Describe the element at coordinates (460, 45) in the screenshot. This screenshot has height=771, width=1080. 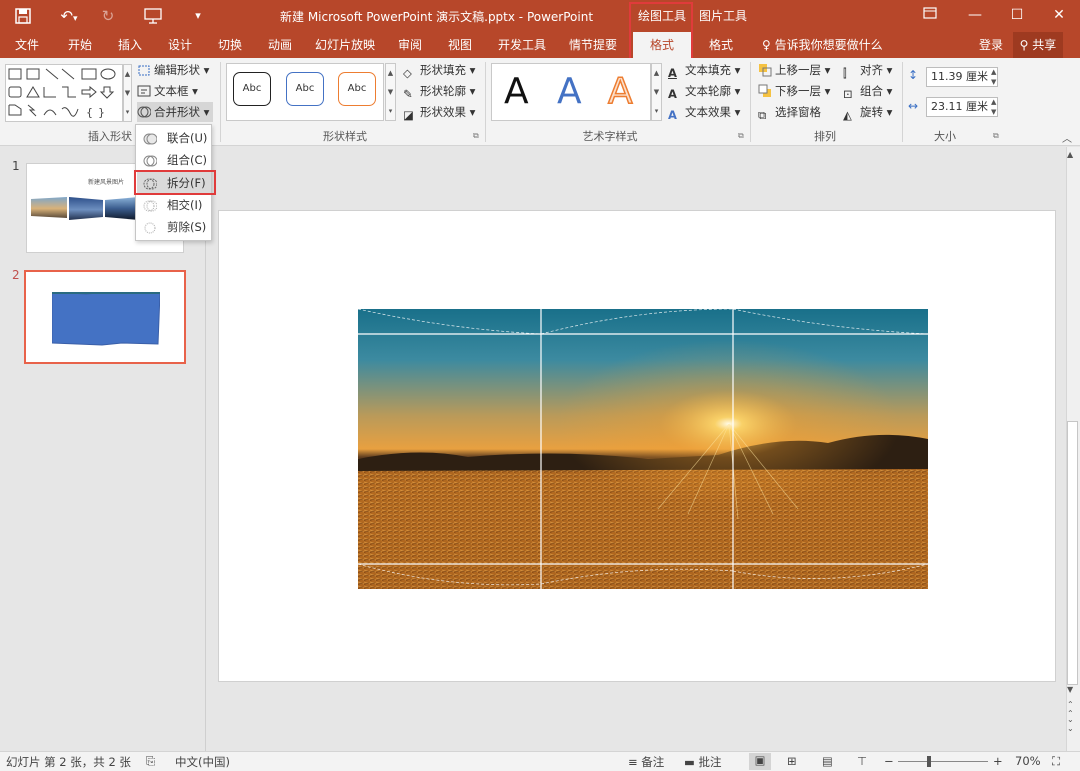
I see `tab-view: 视图` at that location.